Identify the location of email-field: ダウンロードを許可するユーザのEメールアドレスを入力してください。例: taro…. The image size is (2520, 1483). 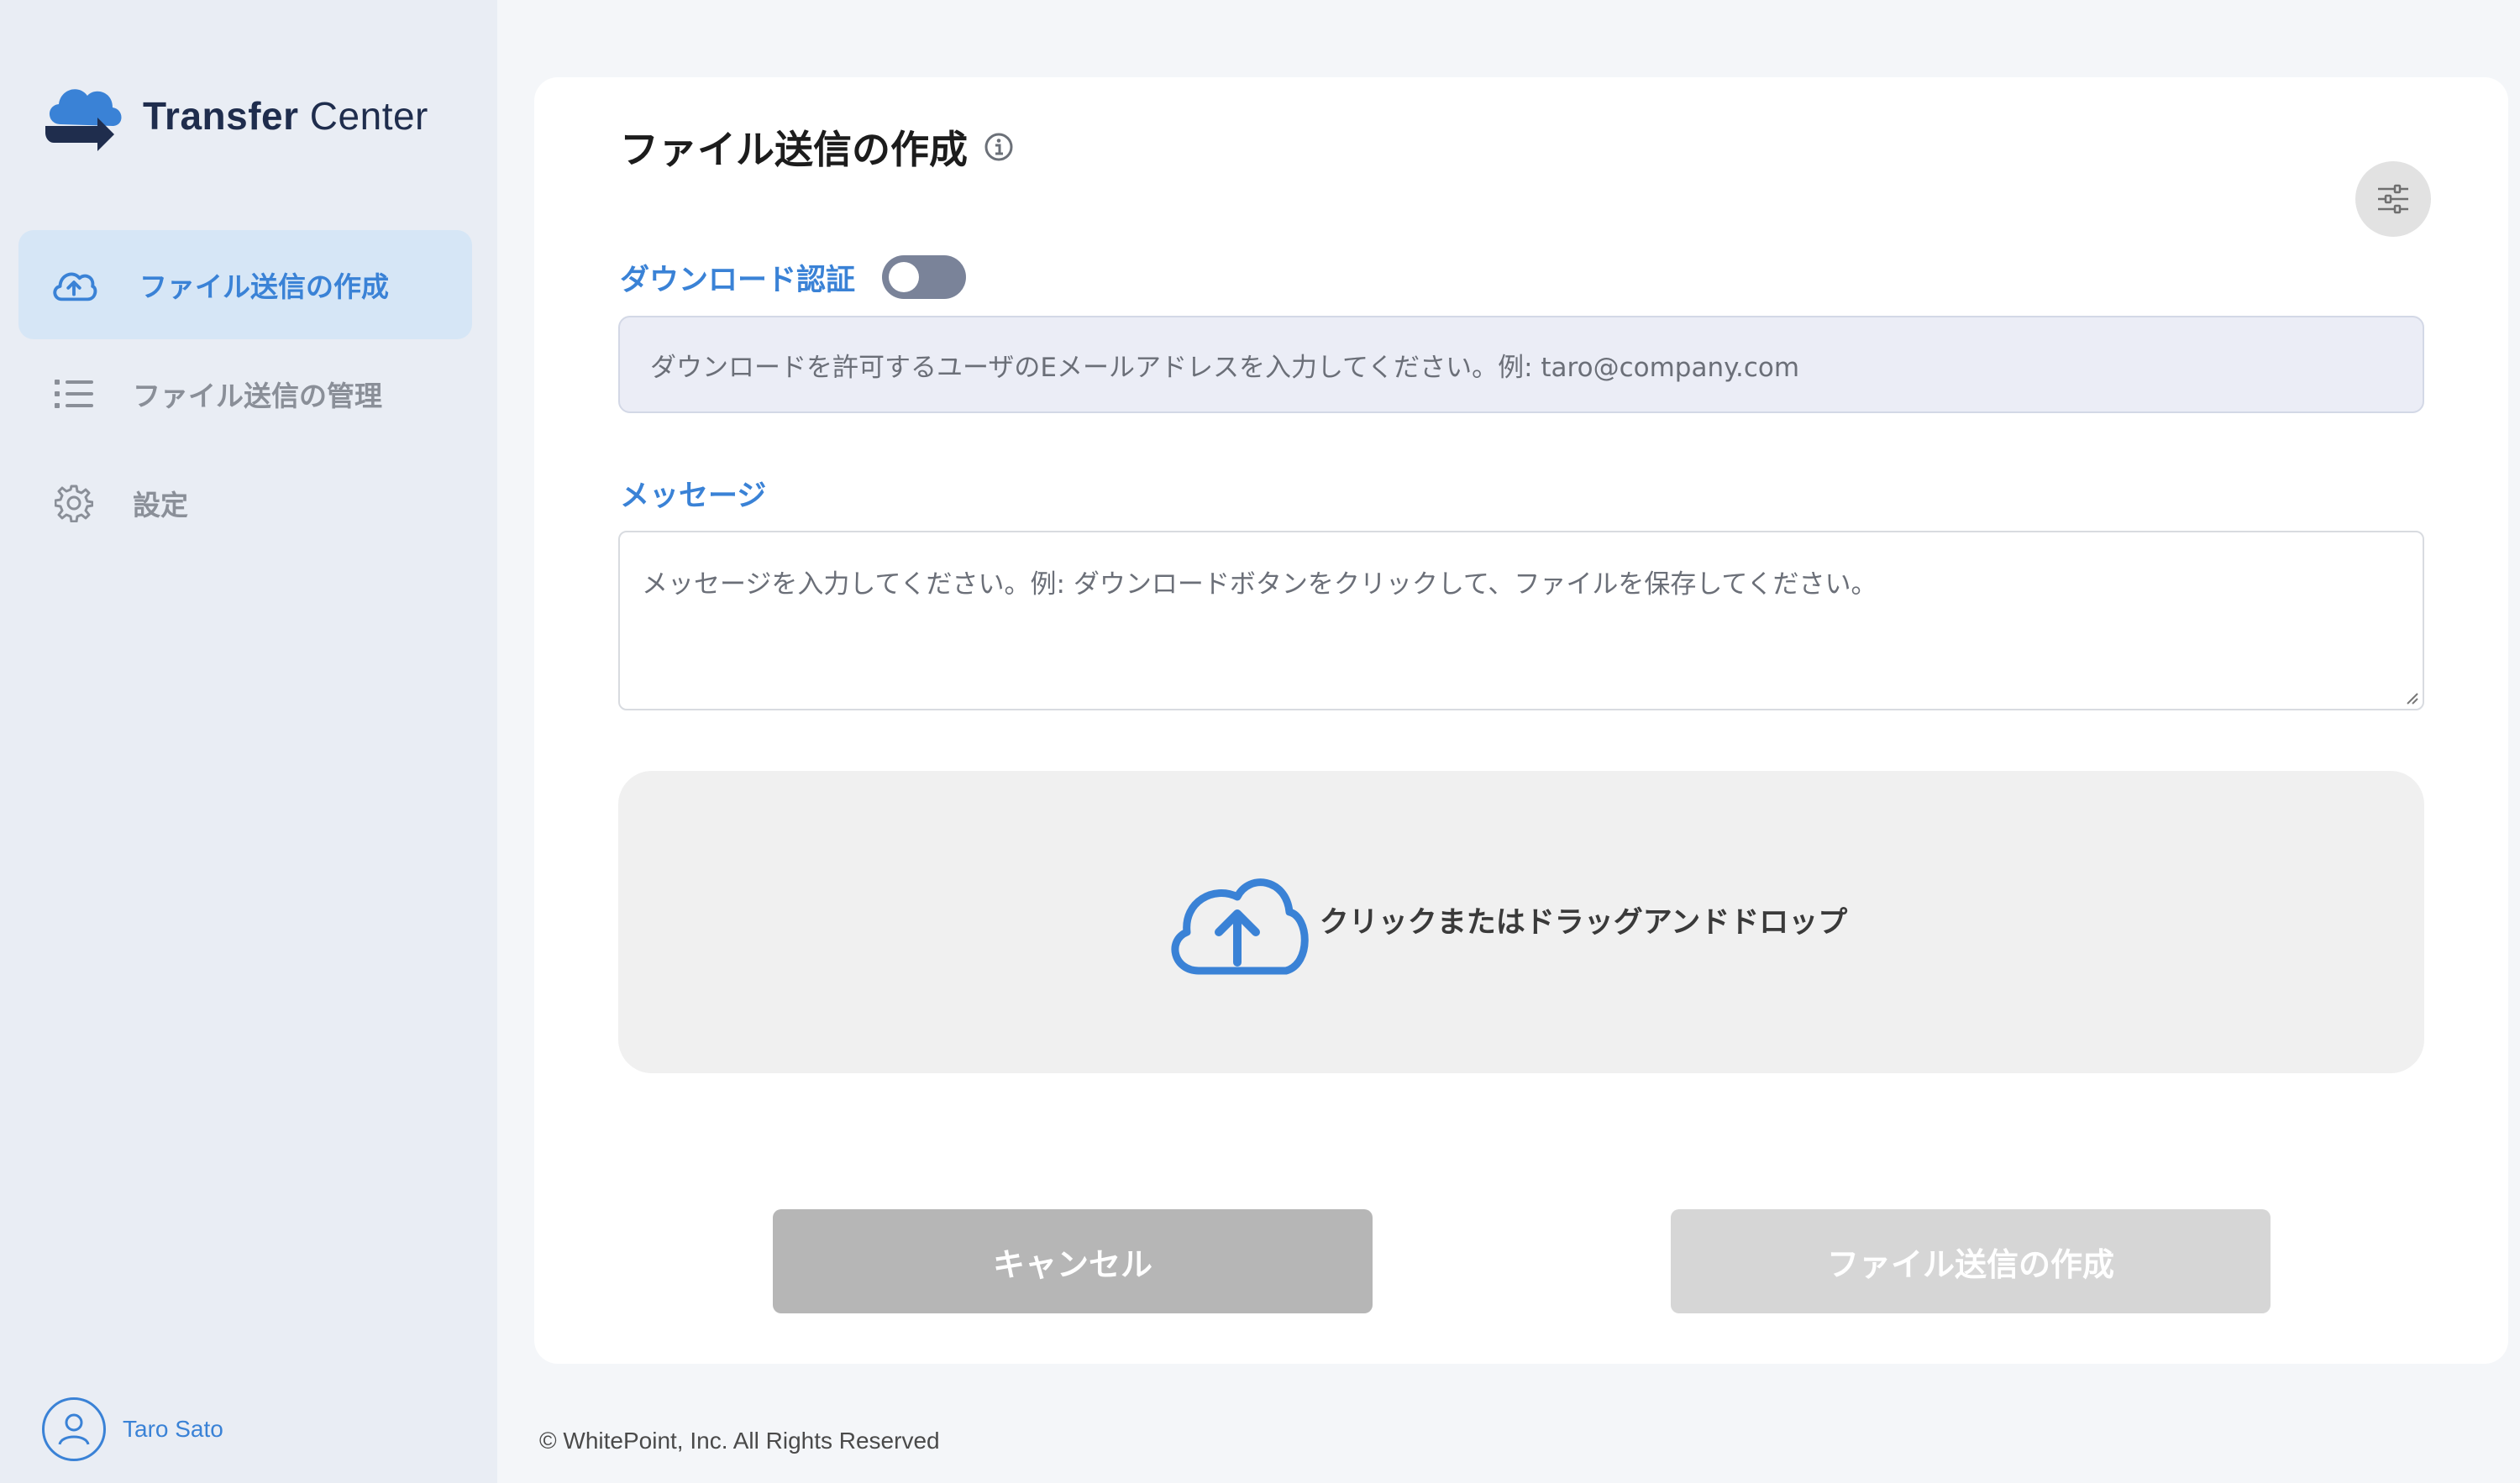
(1521, 364).